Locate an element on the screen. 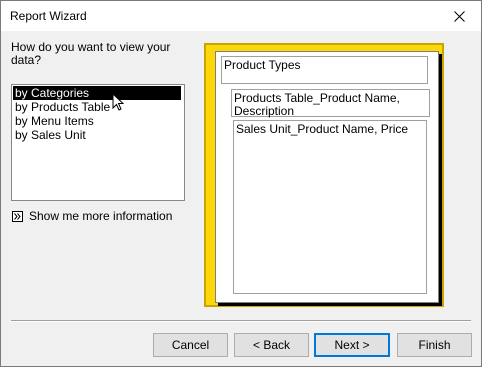 The height and width of the screenshot is (367, 482). view-prompt: How do you want to view your data? is located at coordinates (91, 53).